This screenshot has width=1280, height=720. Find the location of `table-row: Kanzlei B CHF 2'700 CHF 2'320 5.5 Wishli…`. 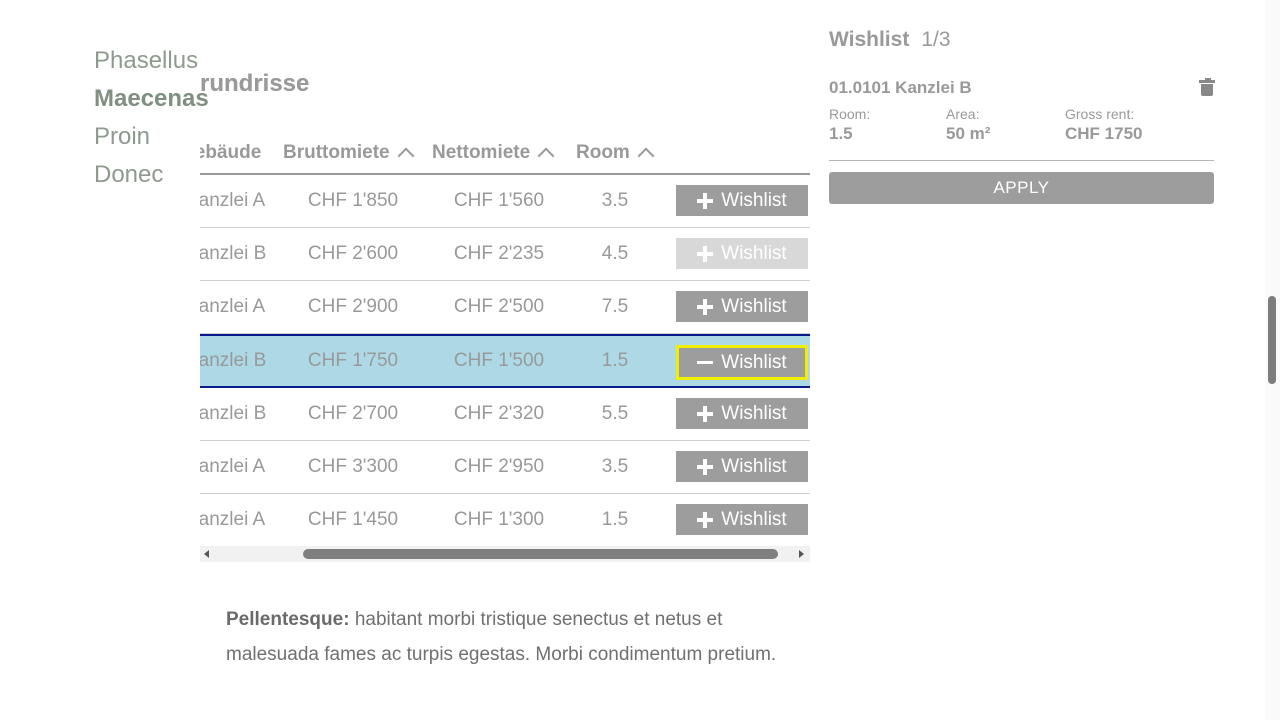

table-row: Kanzlei B CHF 2'700 CHF 2'320 5.5 Wishli… is located at coordinates (505, 414).